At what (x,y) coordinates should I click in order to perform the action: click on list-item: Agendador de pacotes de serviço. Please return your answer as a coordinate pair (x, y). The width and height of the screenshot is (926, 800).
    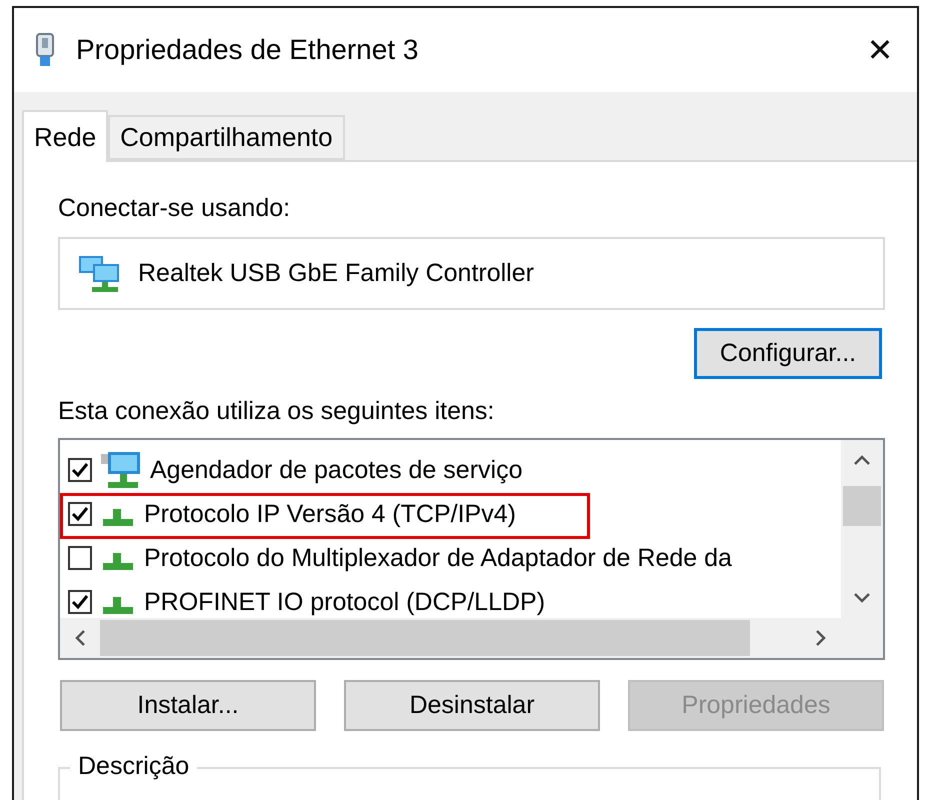
    Looking at the image, I should click on (336, 470).